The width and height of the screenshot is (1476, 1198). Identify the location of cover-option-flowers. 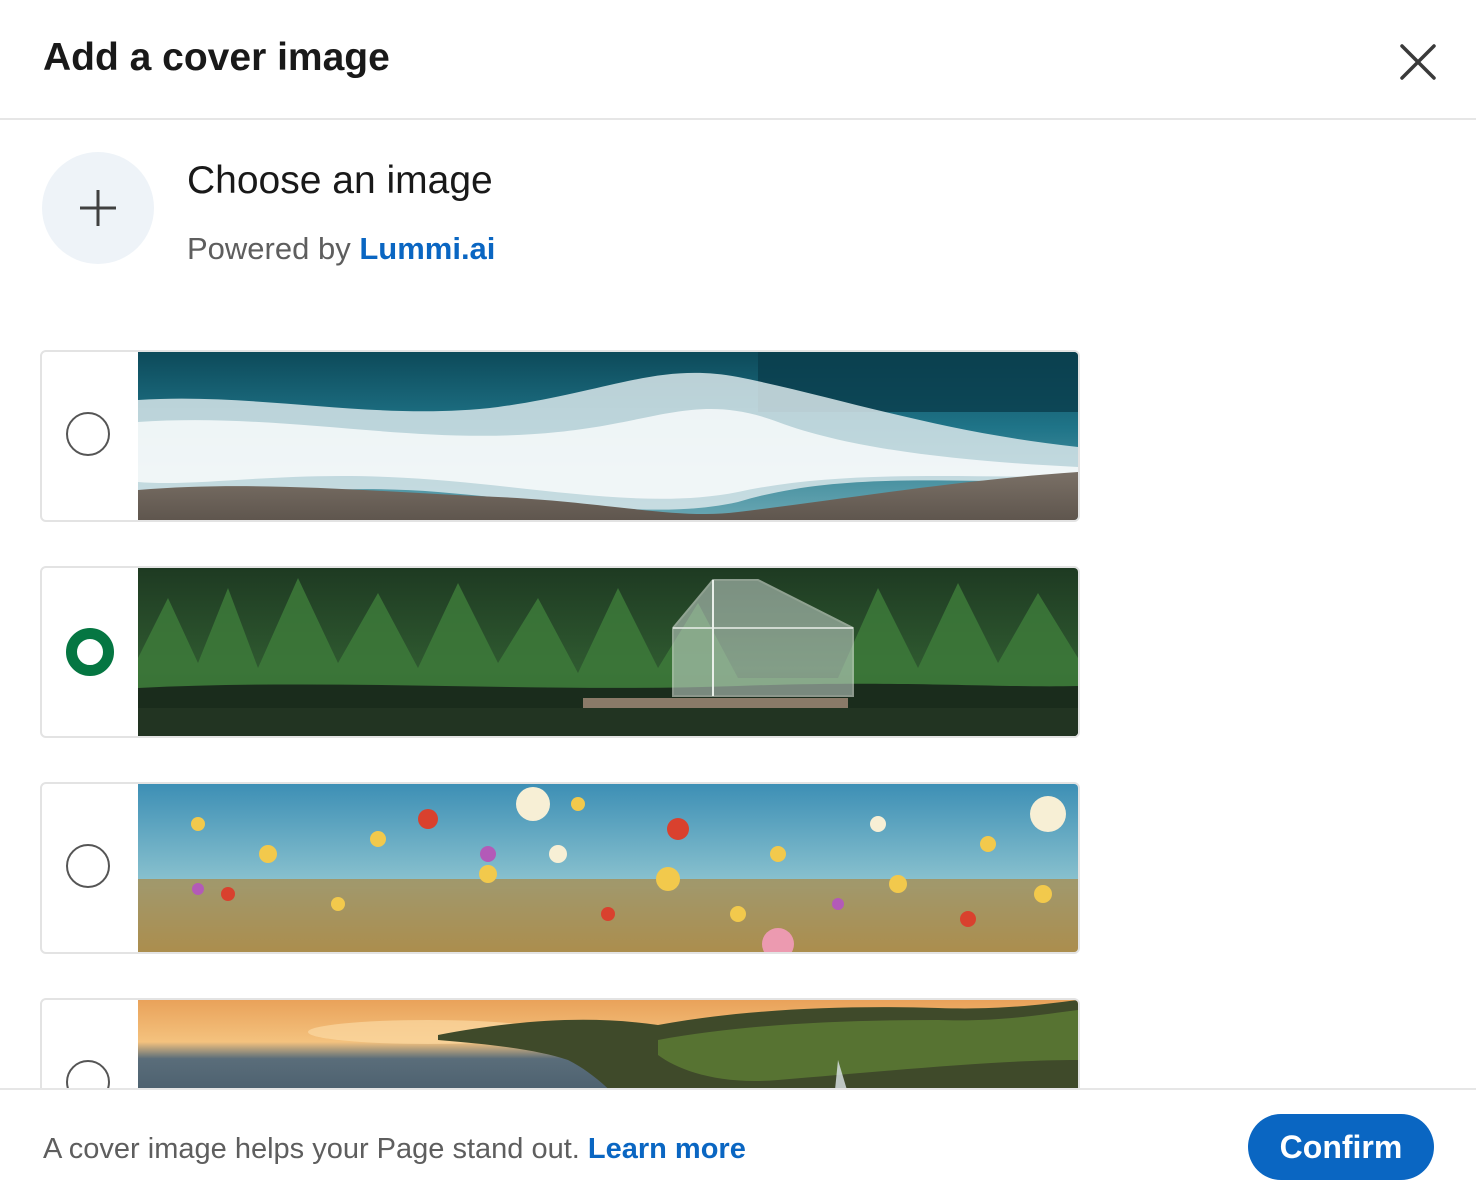
(560, 868).